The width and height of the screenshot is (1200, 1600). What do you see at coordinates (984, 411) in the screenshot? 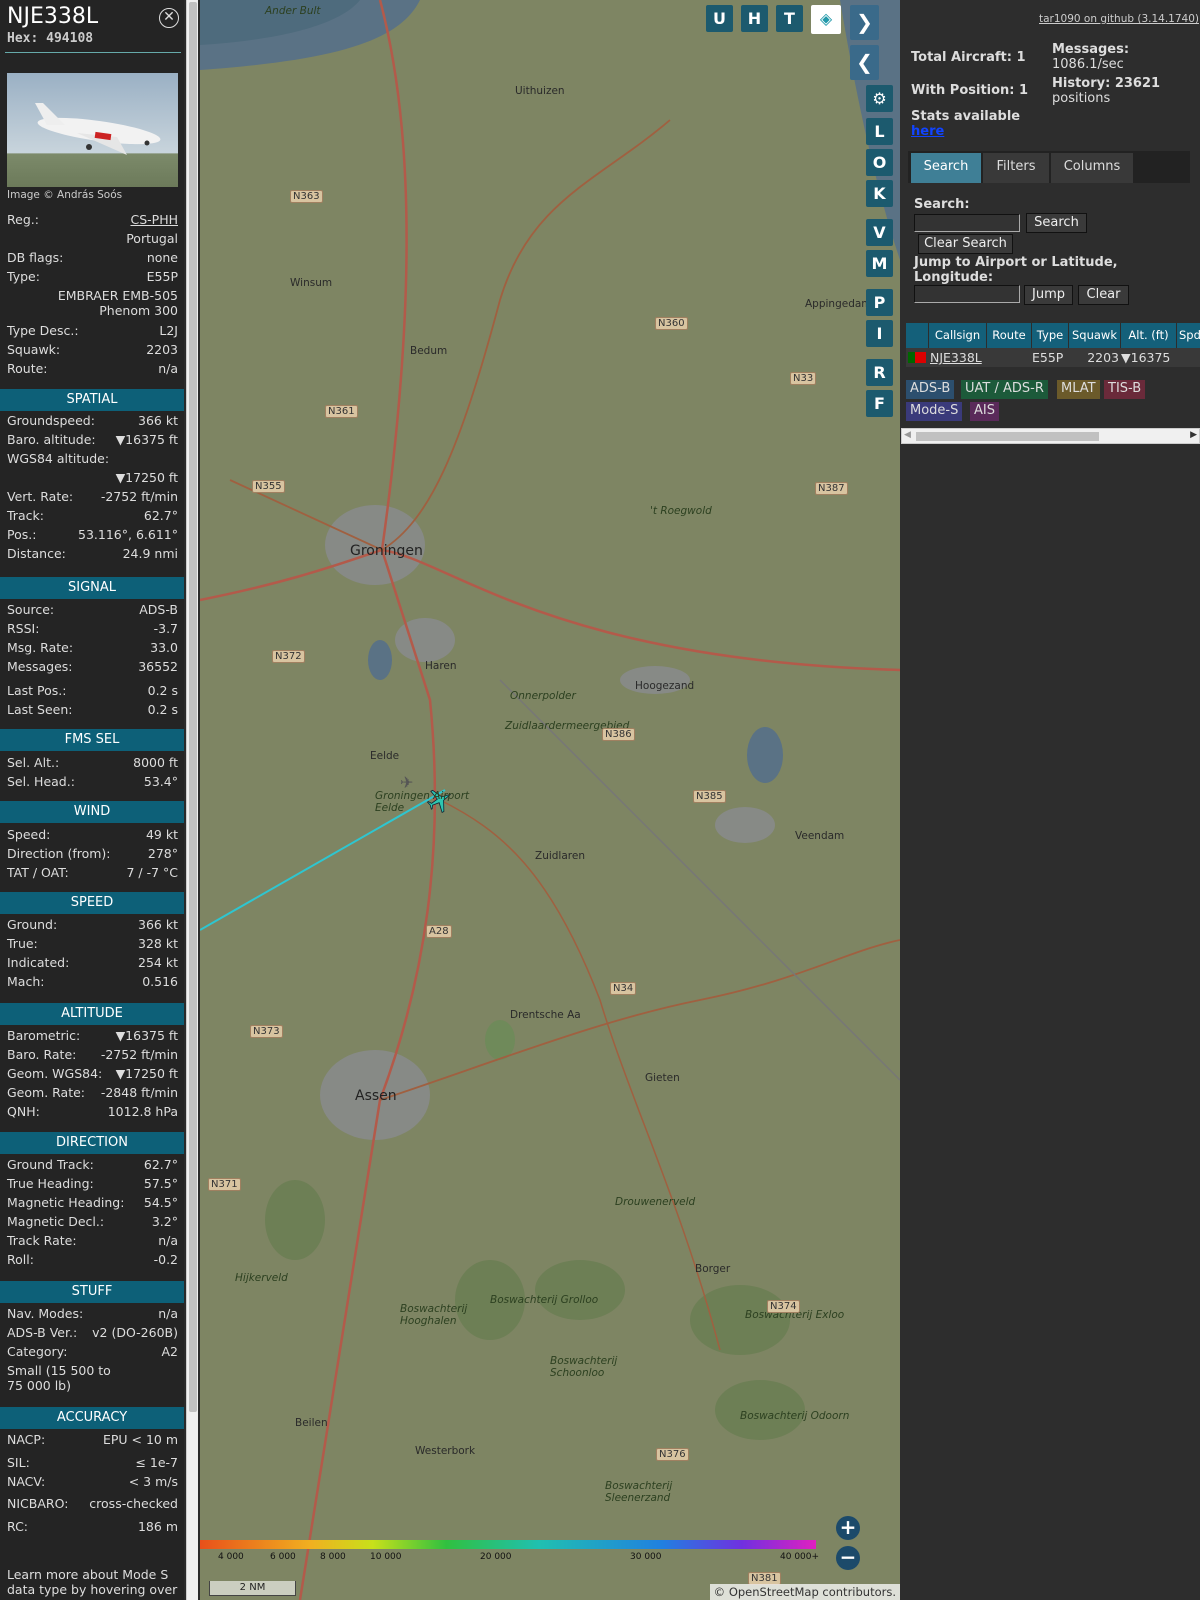
I see `badge-ais: AIS` at bounding box center [984, 411].